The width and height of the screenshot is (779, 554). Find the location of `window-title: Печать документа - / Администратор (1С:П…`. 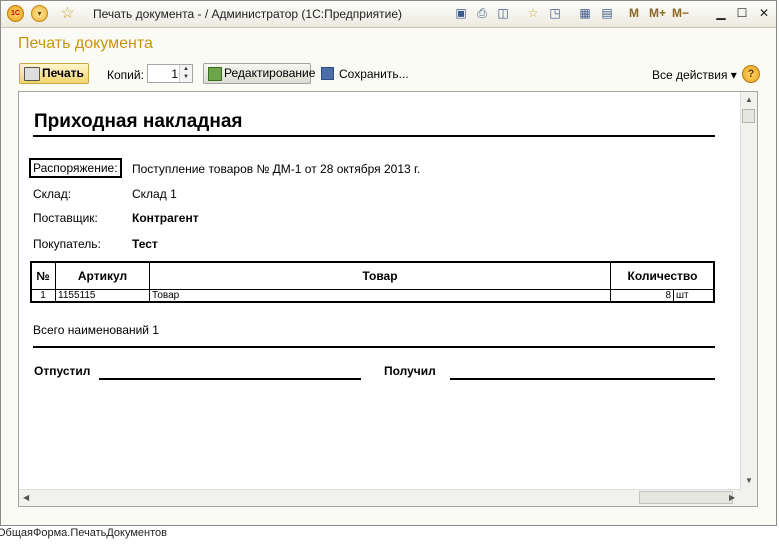

window-title: Печать документа - / Администратор (1С:П… is located at coordinates (248, 14).